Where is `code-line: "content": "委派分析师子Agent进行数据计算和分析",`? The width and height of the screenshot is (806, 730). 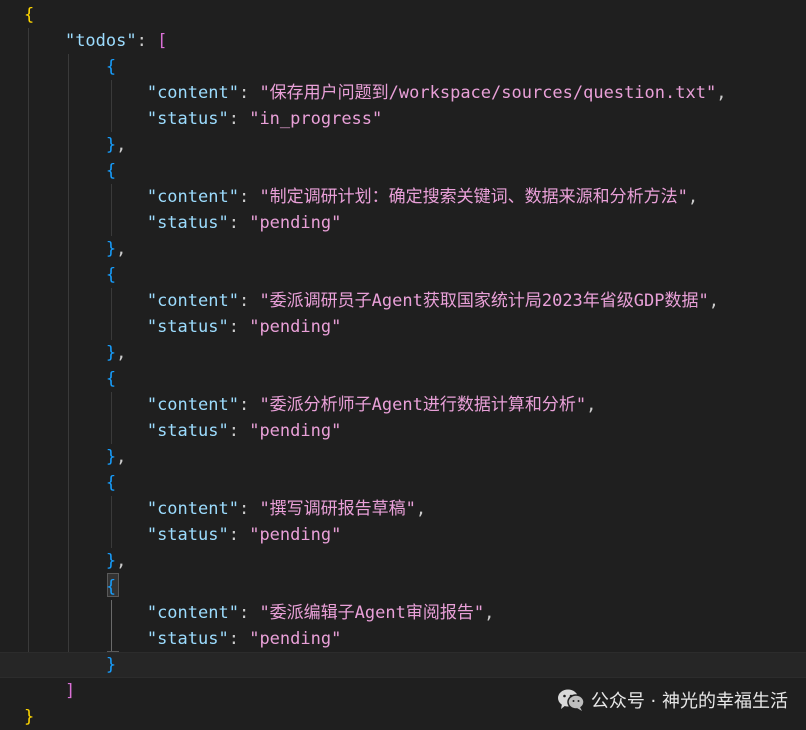 code-line: "content": "委派分析师子Agent进行数据计算和分析", is located at coordinates (403, 405).